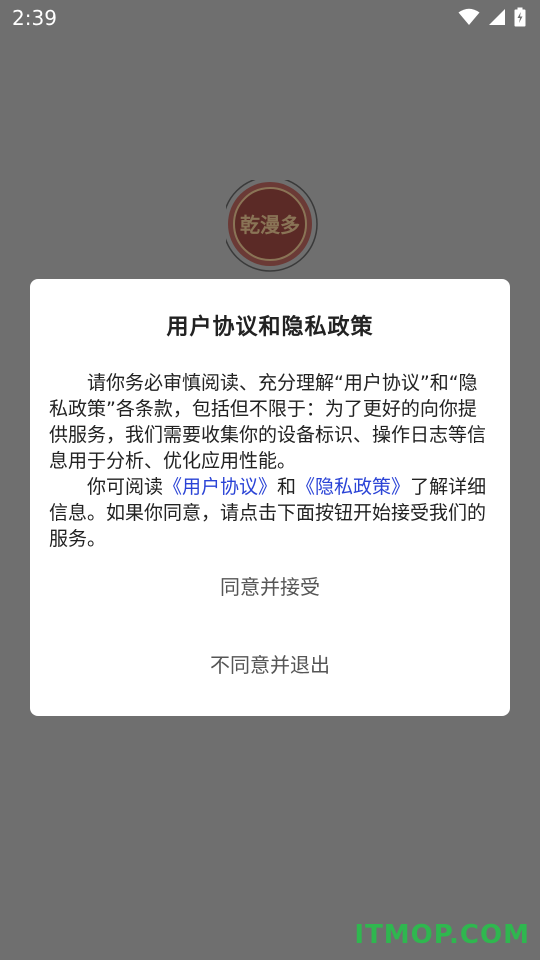  I want to click on wifi-icon, so click(469, 17).